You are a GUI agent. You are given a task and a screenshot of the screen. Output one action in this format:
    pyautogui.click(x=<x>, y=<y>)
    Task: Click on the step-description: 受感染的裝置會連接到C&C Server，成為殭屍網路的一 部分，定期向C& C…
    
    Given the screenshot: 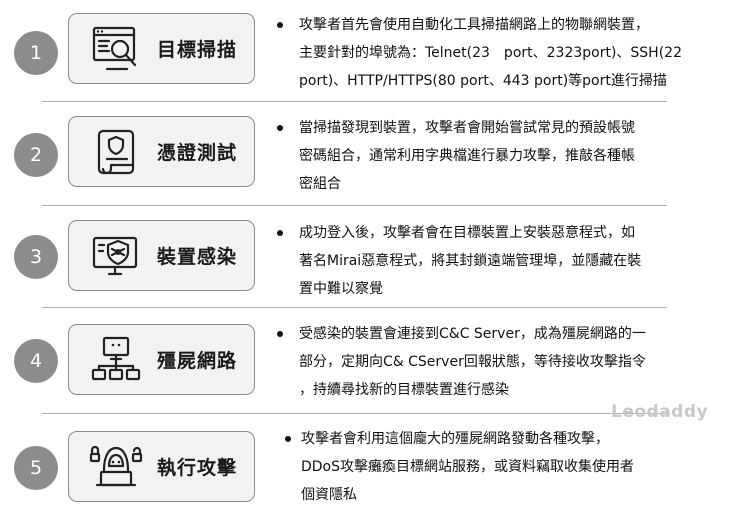 What is the action you would take?
    pyautogui.click(x=472, y=362)
    